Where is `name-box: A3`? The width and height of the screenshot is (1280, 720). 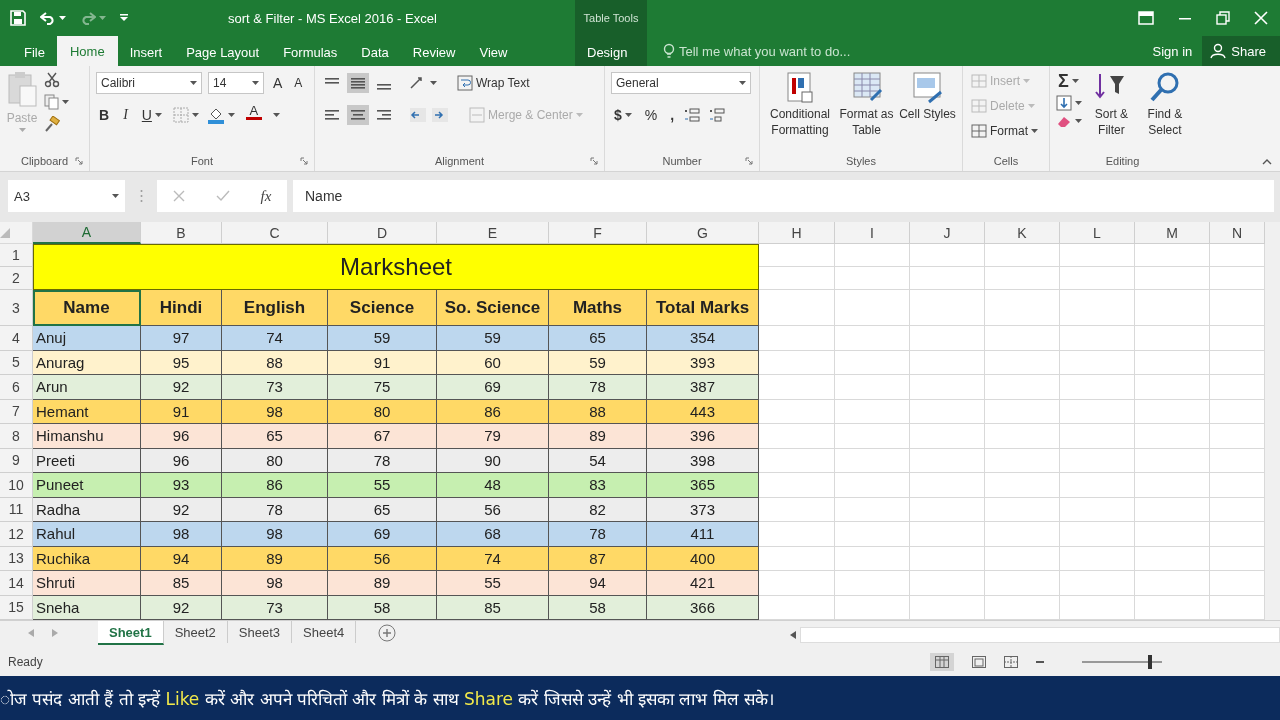 name-box: A3 is located at coordinates (66, 196).